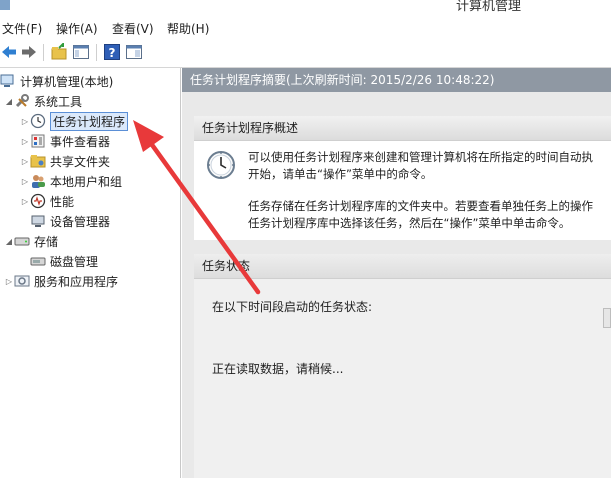 The width and height of the screenshot is (611, 478). Describe the element at coordinates (89, 121) in the screenshot. I see `tree-item-label: 任务计划程序` at that location.